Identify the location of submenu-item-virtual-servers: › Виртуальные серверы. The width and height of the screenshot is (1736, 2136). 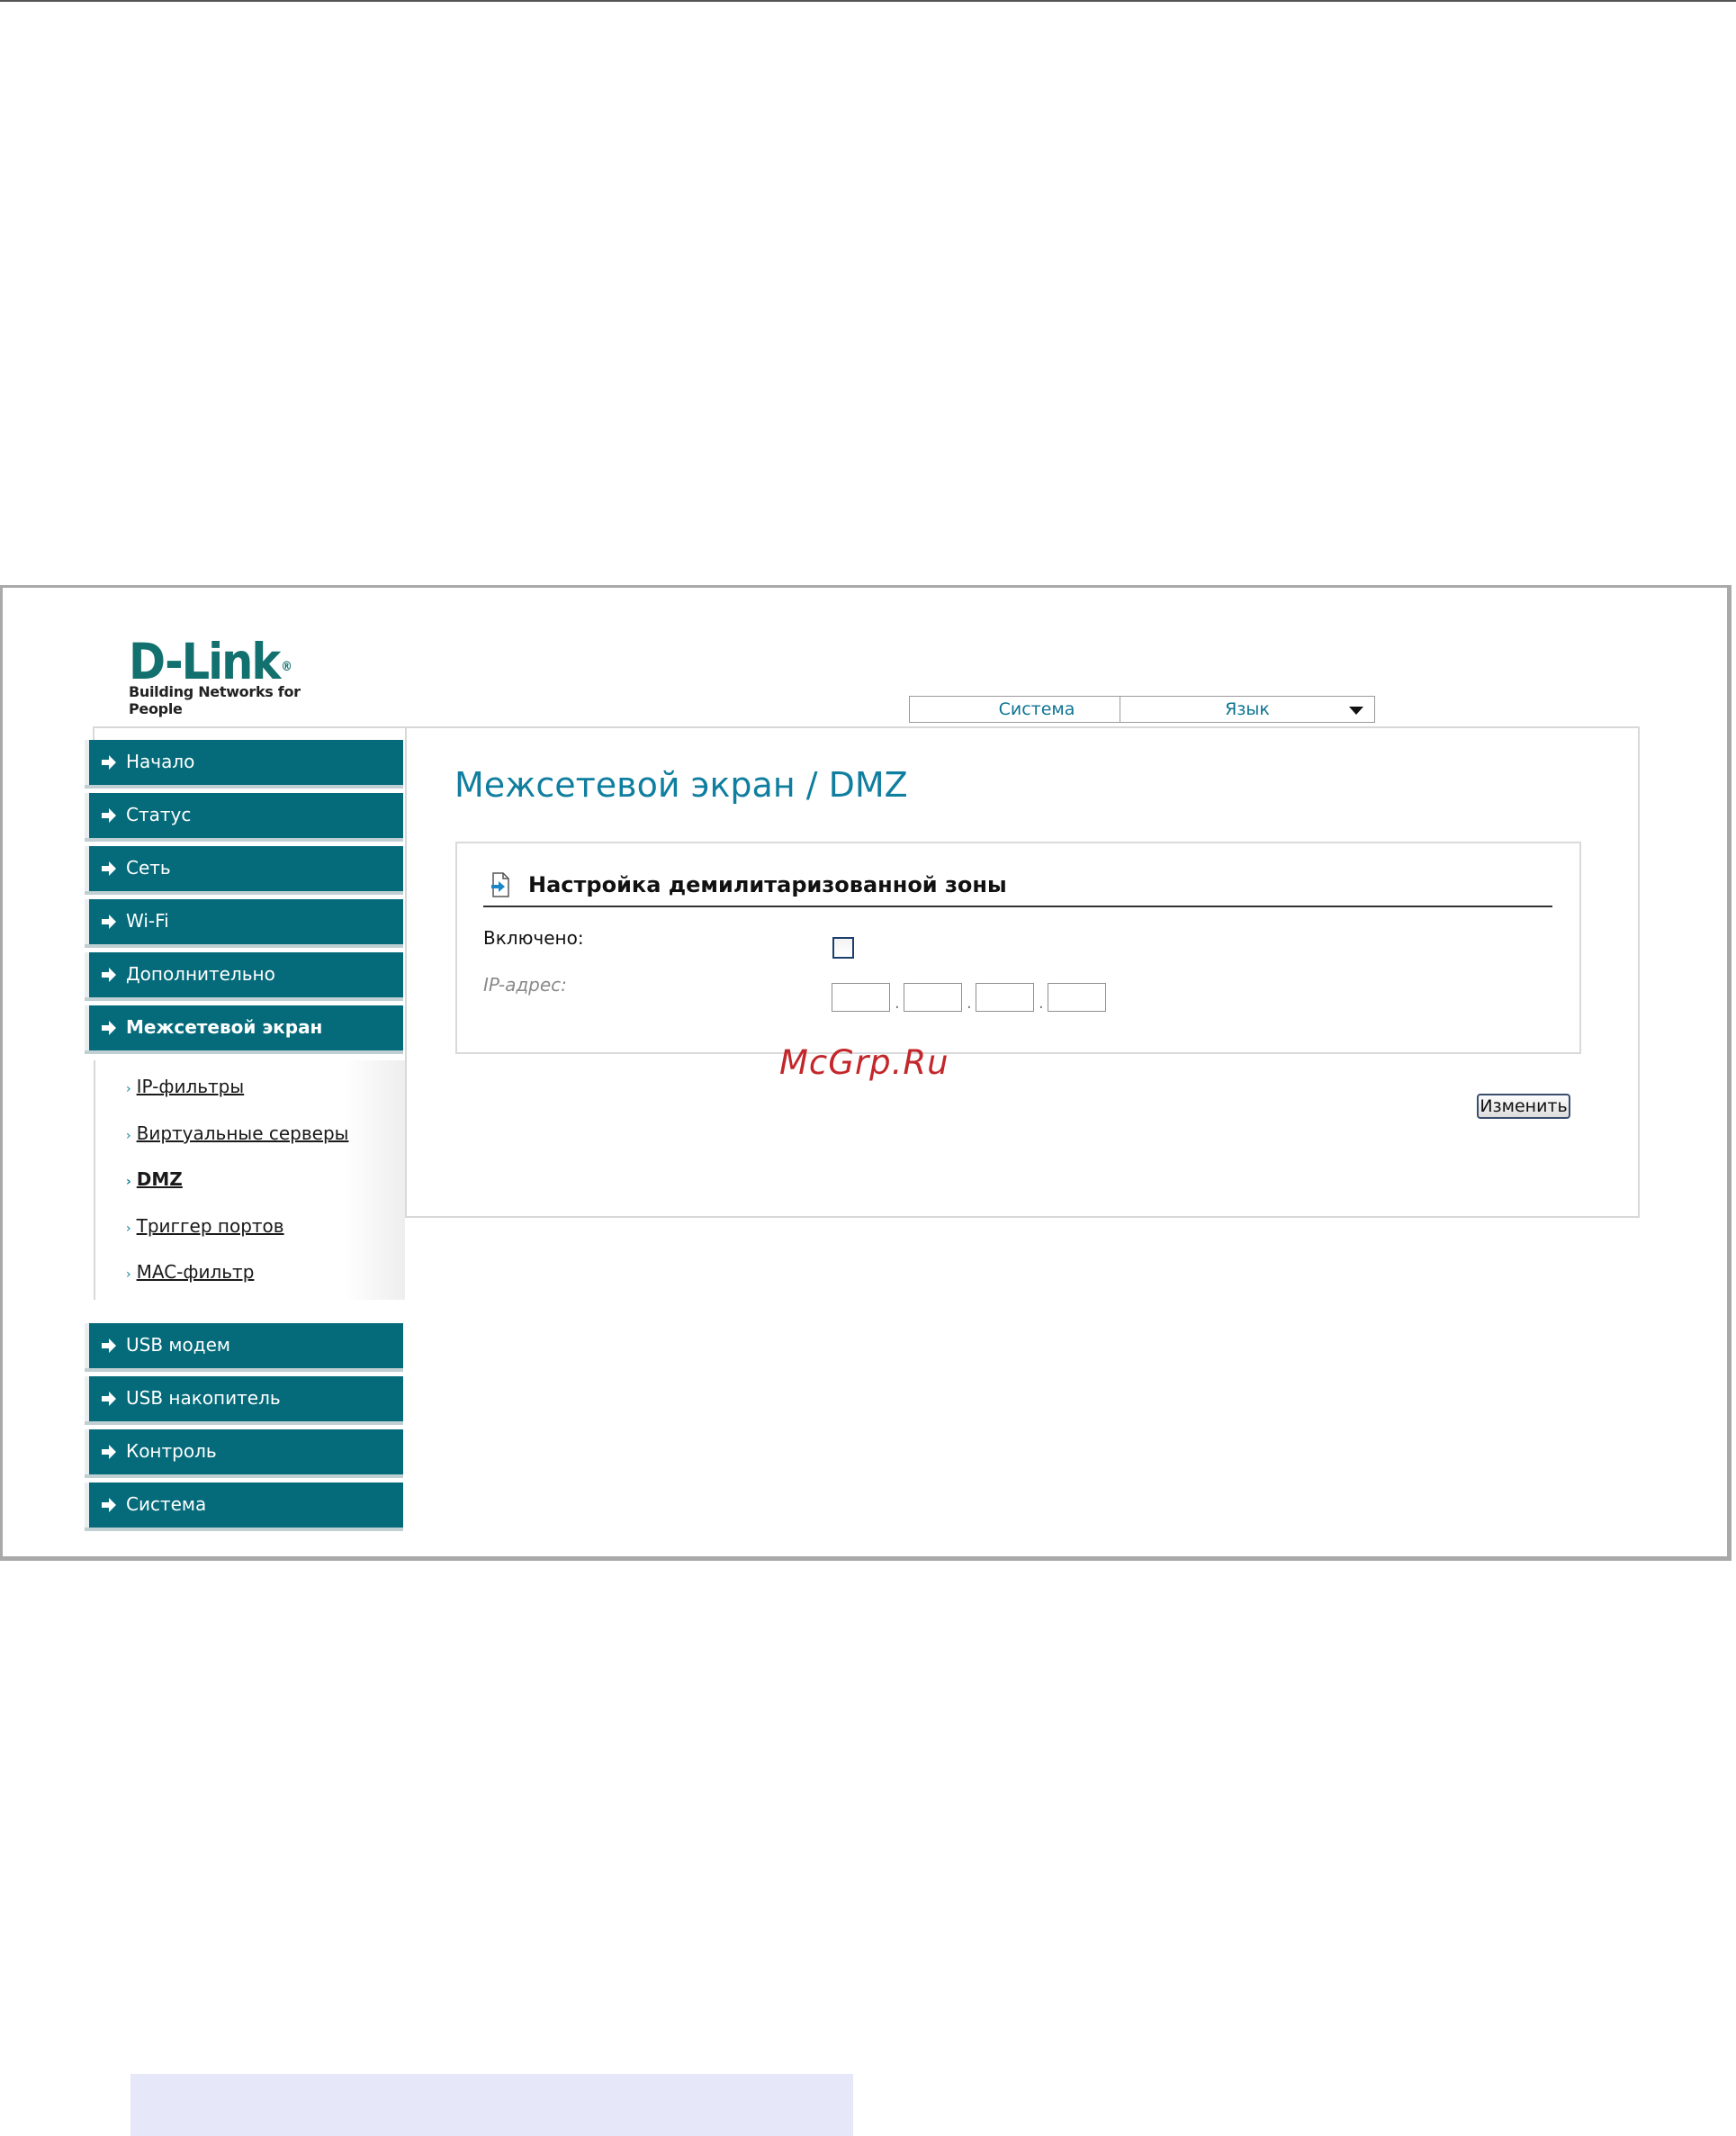
(237, 1133).